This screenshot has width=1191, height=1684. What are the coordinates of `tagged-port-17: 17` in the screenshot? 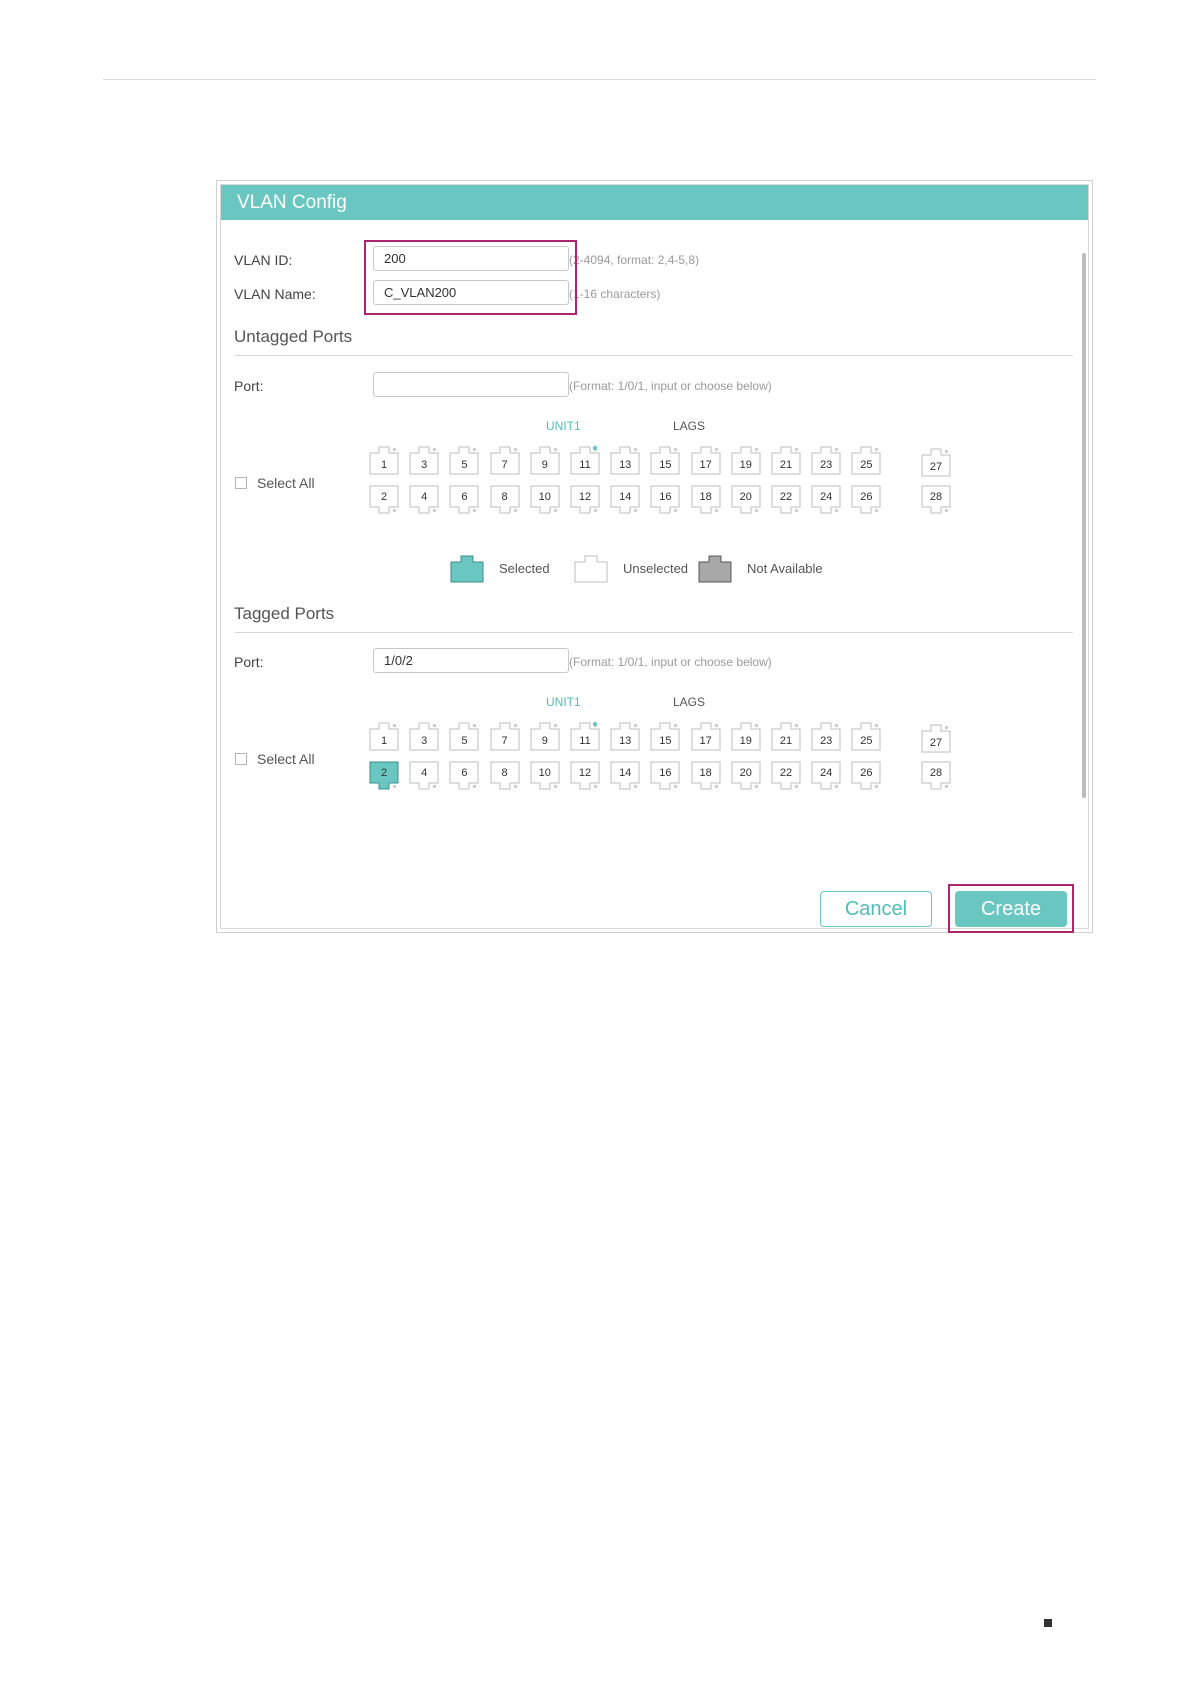 It's located at (706, 736).